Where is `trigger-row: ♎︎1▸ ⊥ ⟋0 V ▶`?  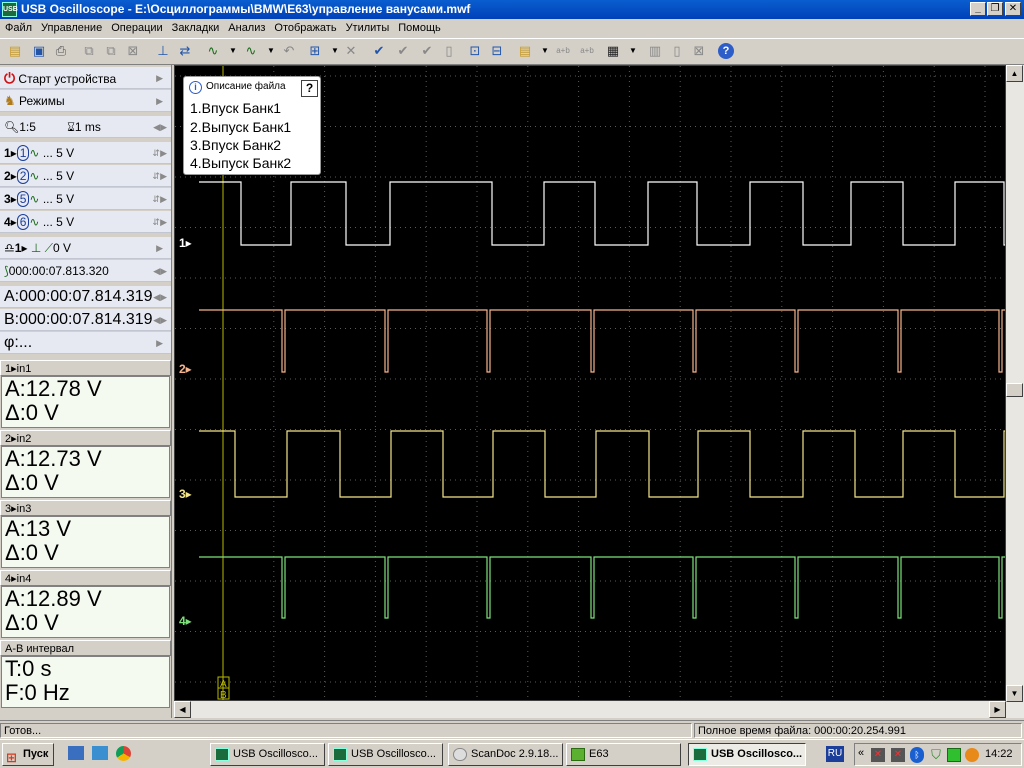 trigger-row: ♎︎1▸ ⊥ ⟋0 V ▶ is located at coordinates (85, 248).